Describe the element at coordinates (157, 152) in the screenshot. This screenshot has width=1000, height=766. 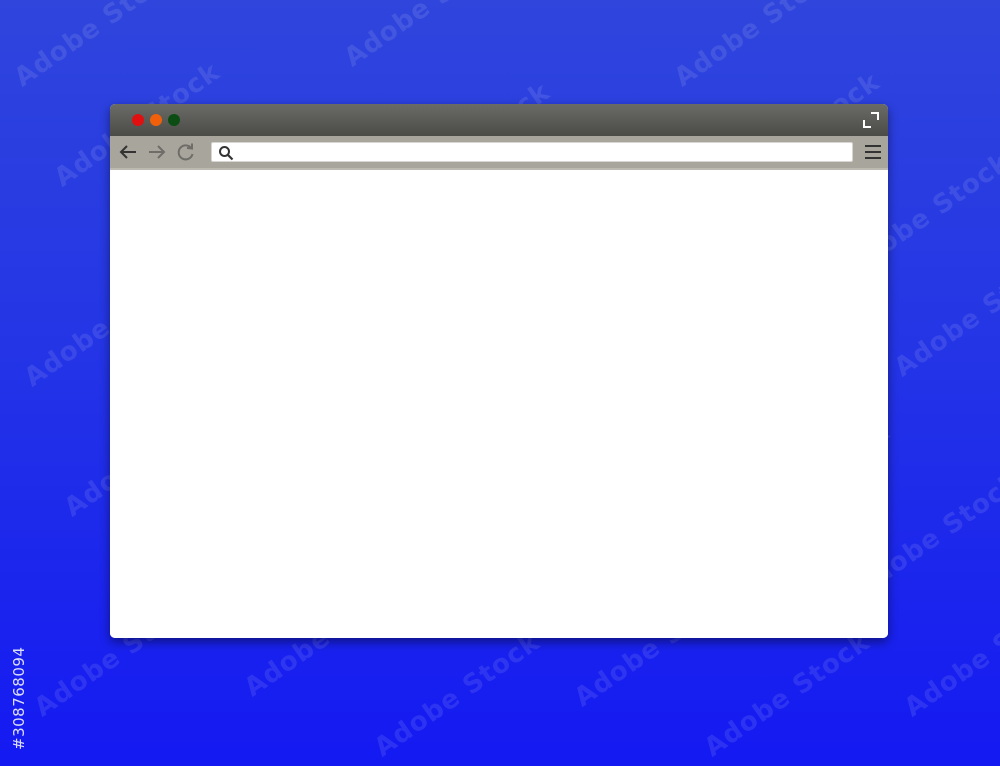
I see `arrow-right-icon` at that location.